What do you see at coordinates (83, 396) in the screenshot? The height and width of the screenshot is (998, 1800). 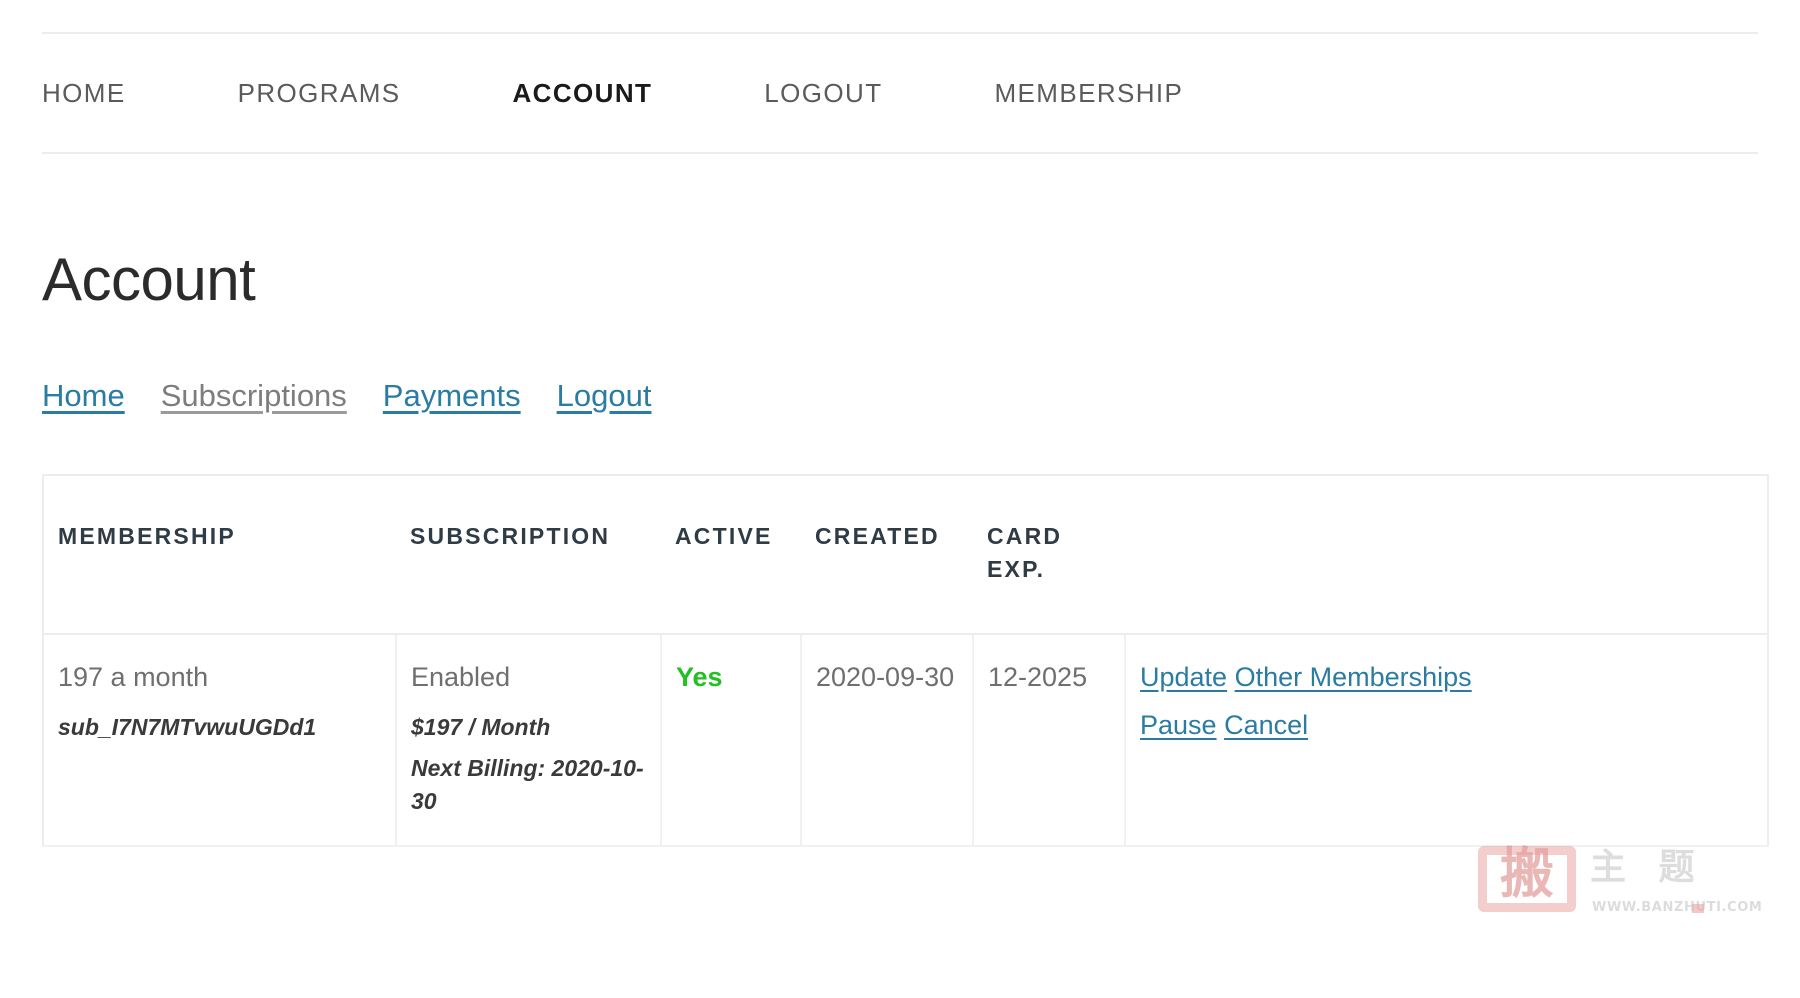 I see `subnav-link-home: Home` at bounding box center [83, 396].